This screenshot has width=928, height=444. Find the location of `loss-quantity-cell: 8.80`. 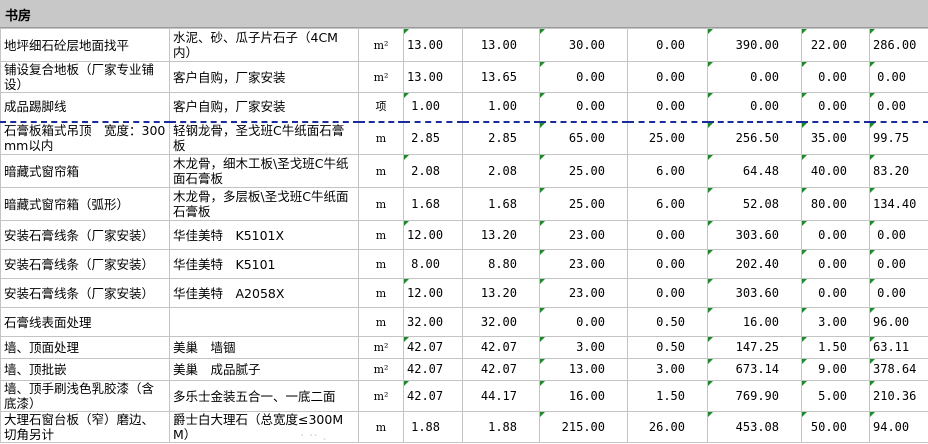

loss-quantity-cell: 8.80 is located at coordinates (501, 264).